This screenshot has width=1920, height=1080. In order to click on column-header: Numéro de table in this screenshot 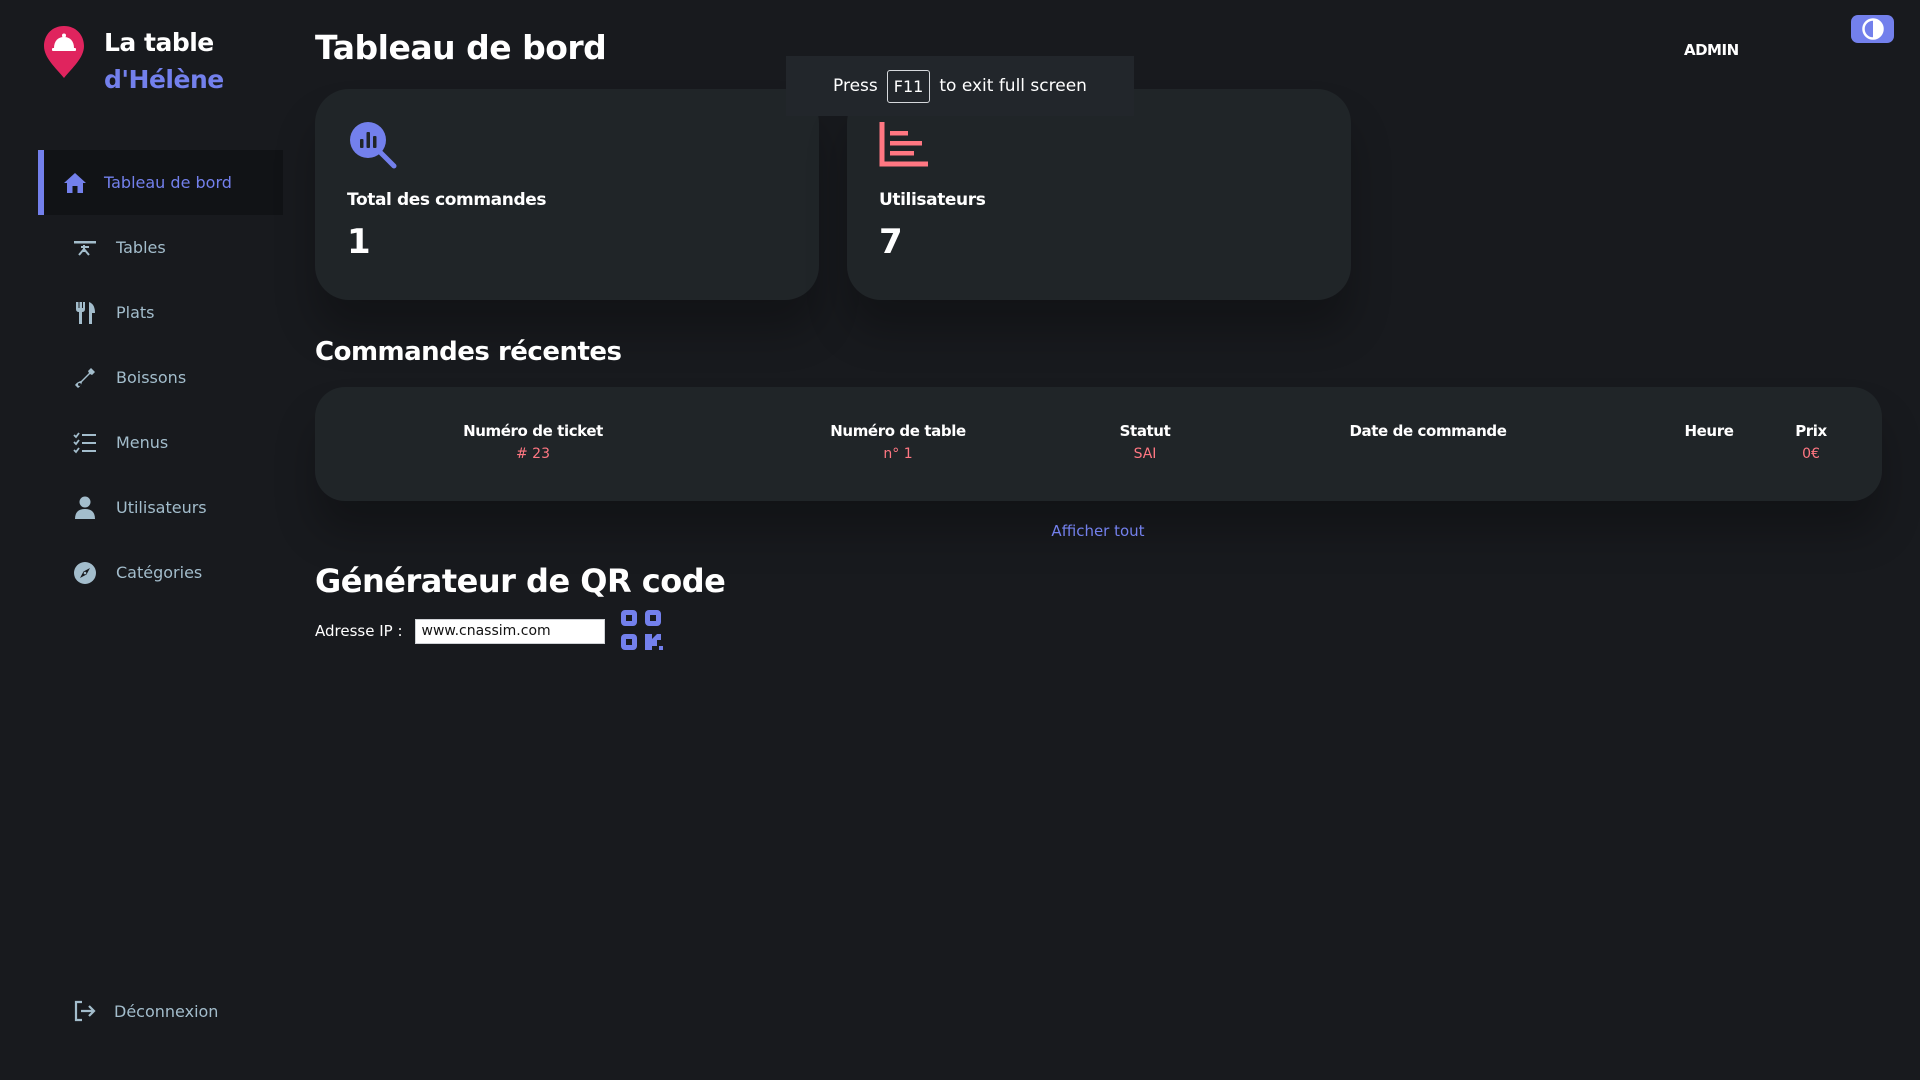, I will do `click(898, 431)`.